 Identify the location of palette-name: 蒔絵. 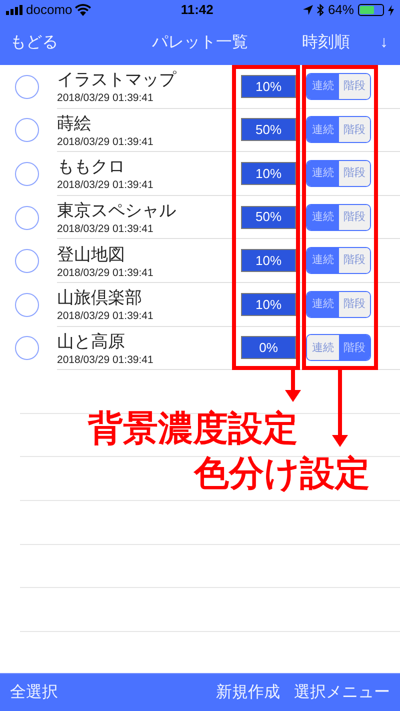
(74, 123).